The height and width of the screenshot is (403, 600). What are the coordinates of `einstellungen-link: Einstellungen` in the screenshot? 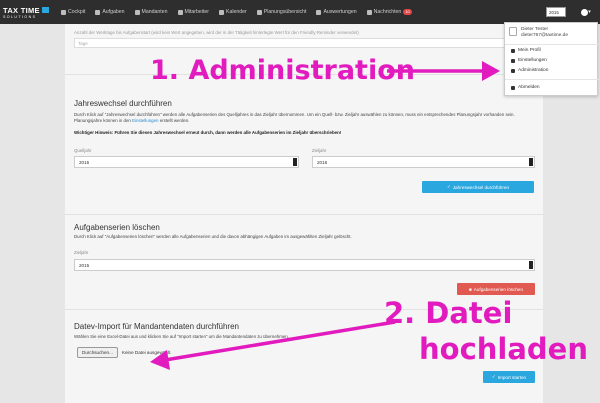 It's located at (145, 120).